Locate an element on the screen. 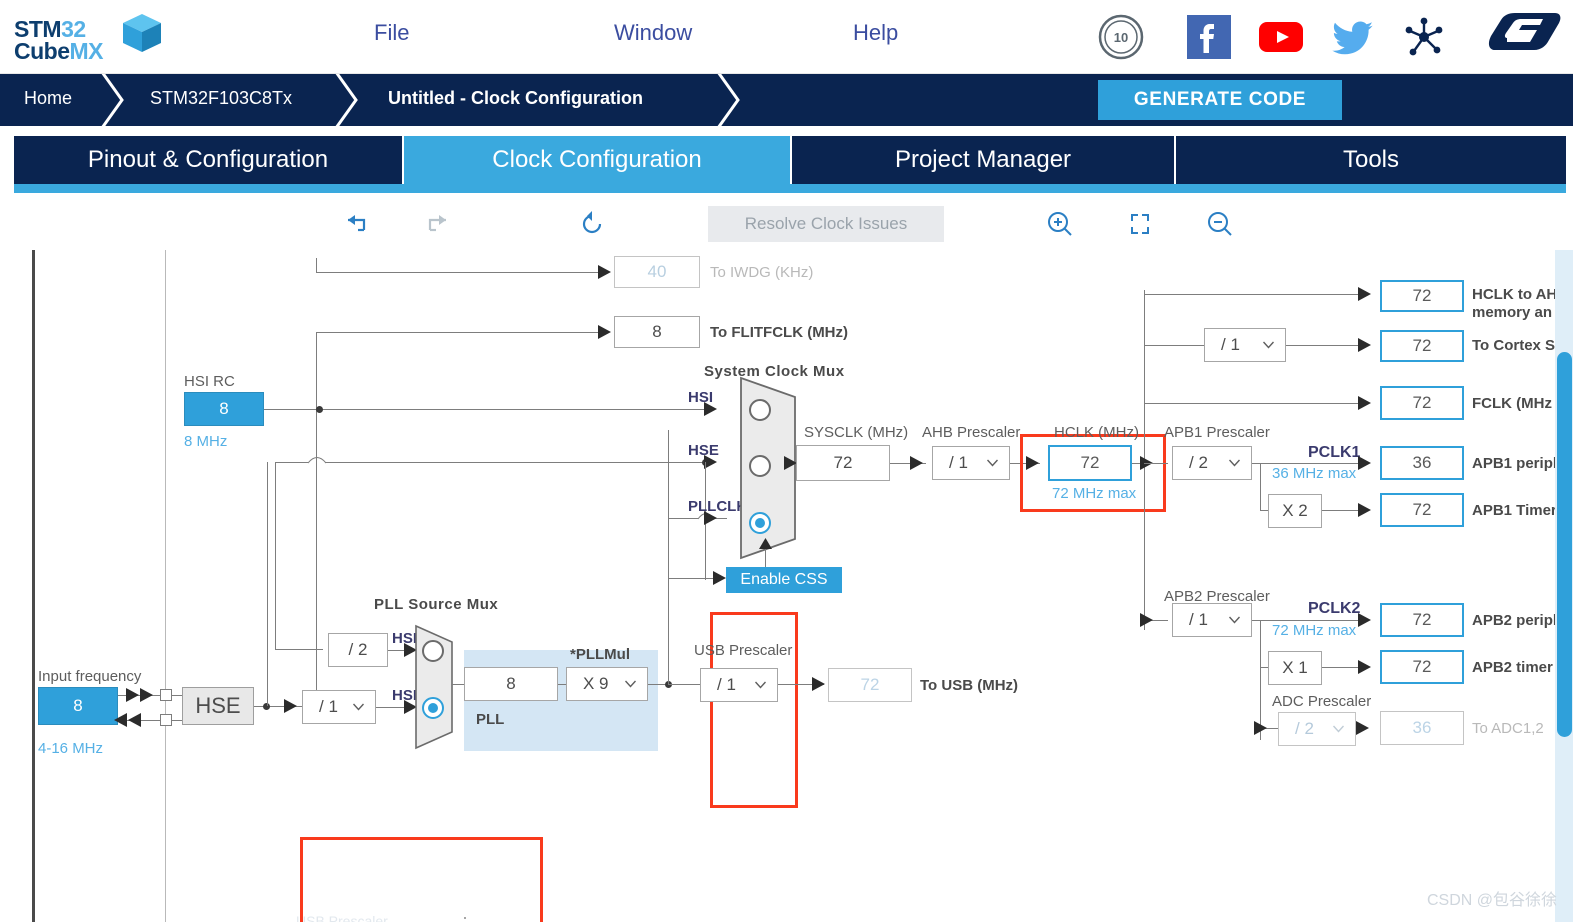  adc-label: To ADC1,2 is located at coordinates (1508, 728).